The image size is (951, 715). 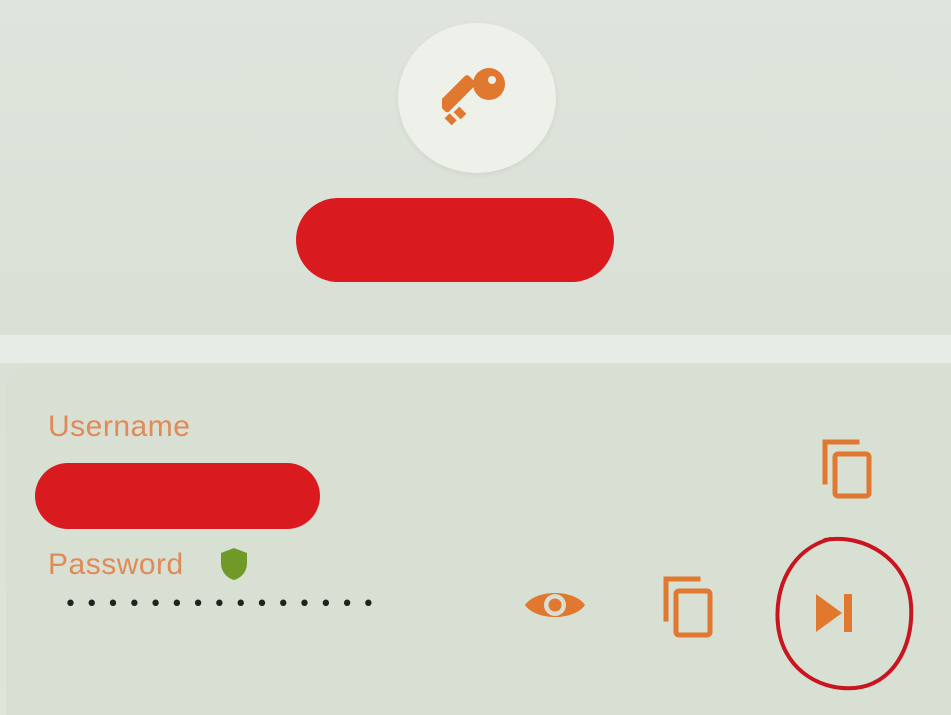 I want to click on autofill-button, so click(x=835, y=613).